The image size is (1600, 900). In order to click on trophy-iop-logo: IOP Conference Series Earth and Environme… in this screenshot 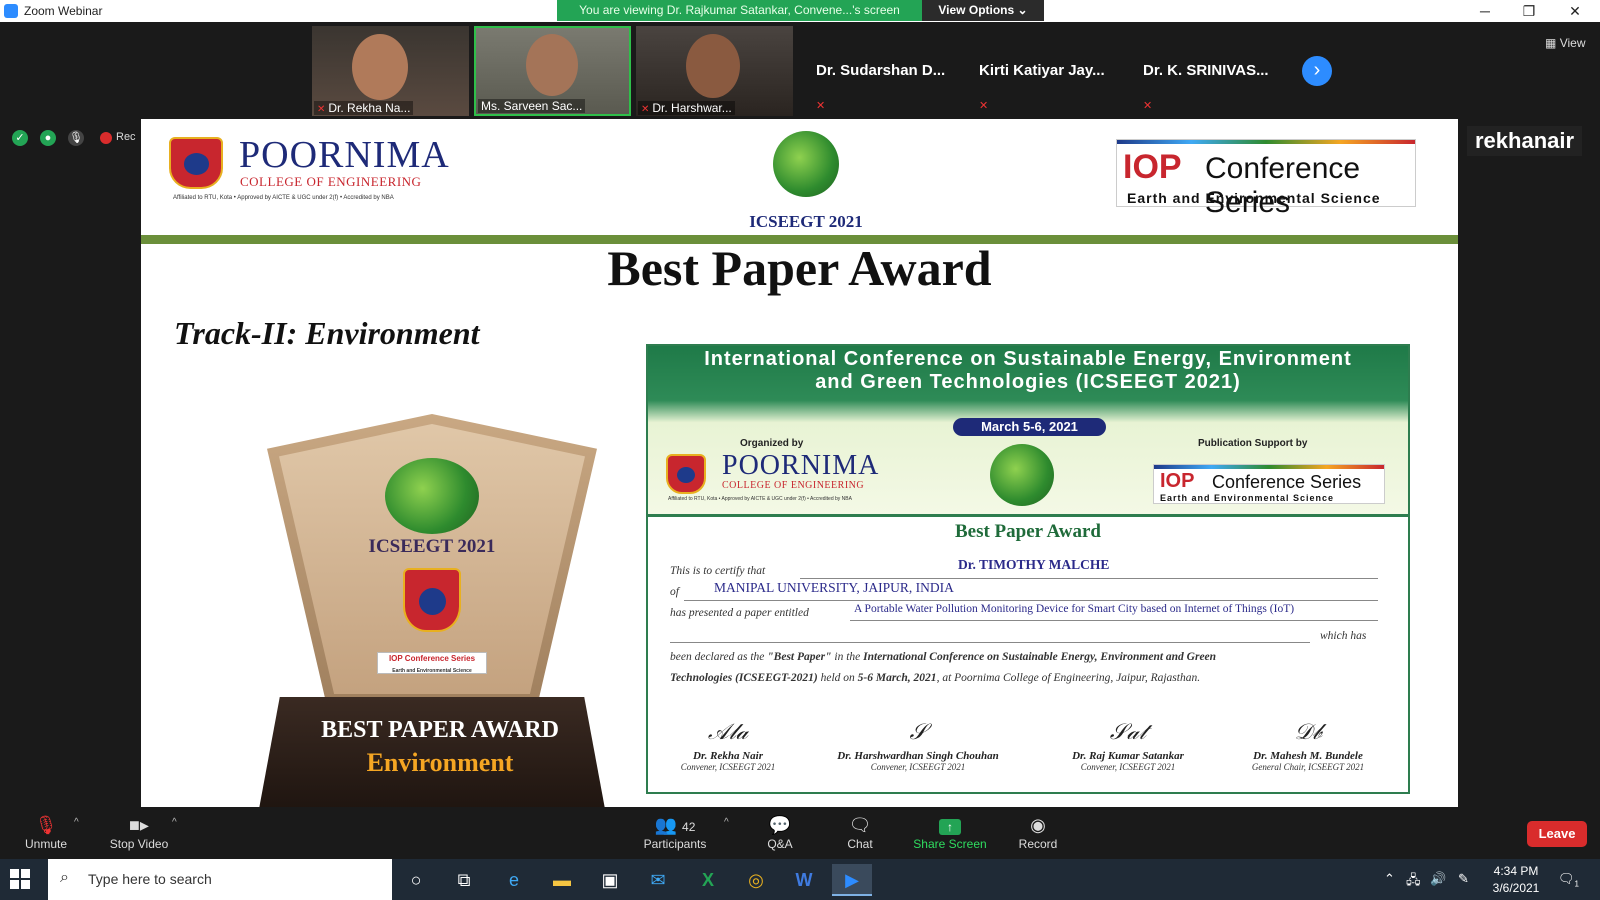, I will do `click(432, 663)`.